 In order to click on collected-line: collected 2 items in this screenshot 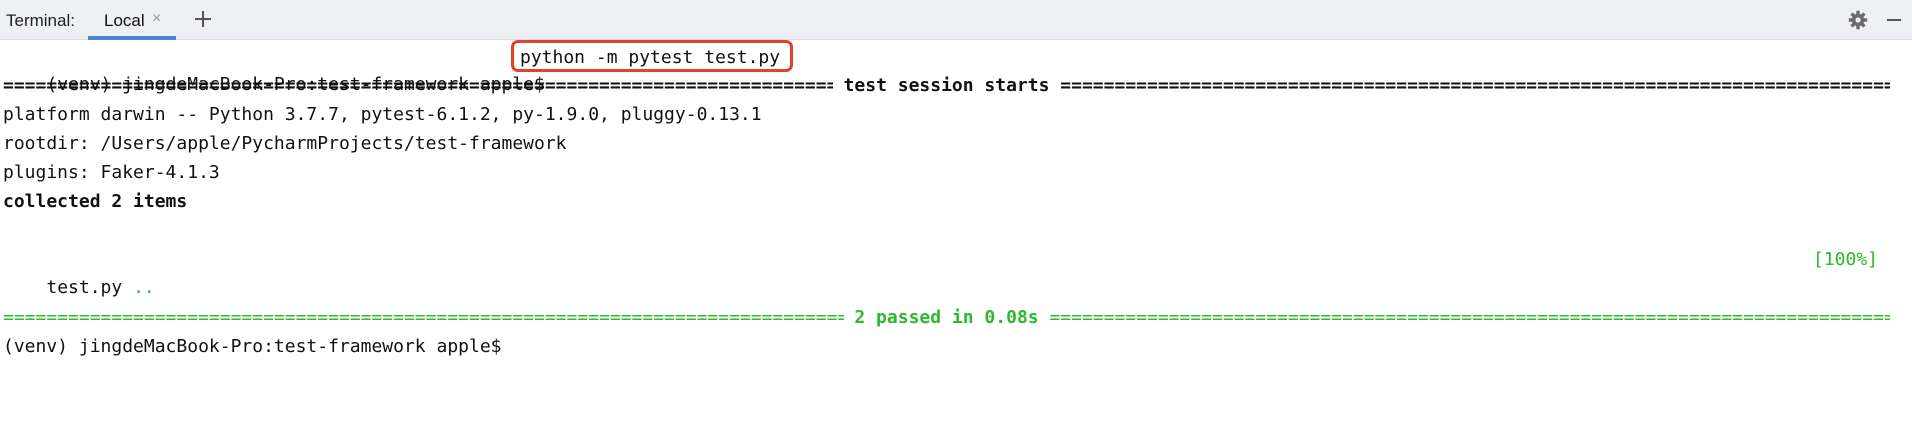, I will do `click(95, 201)`.